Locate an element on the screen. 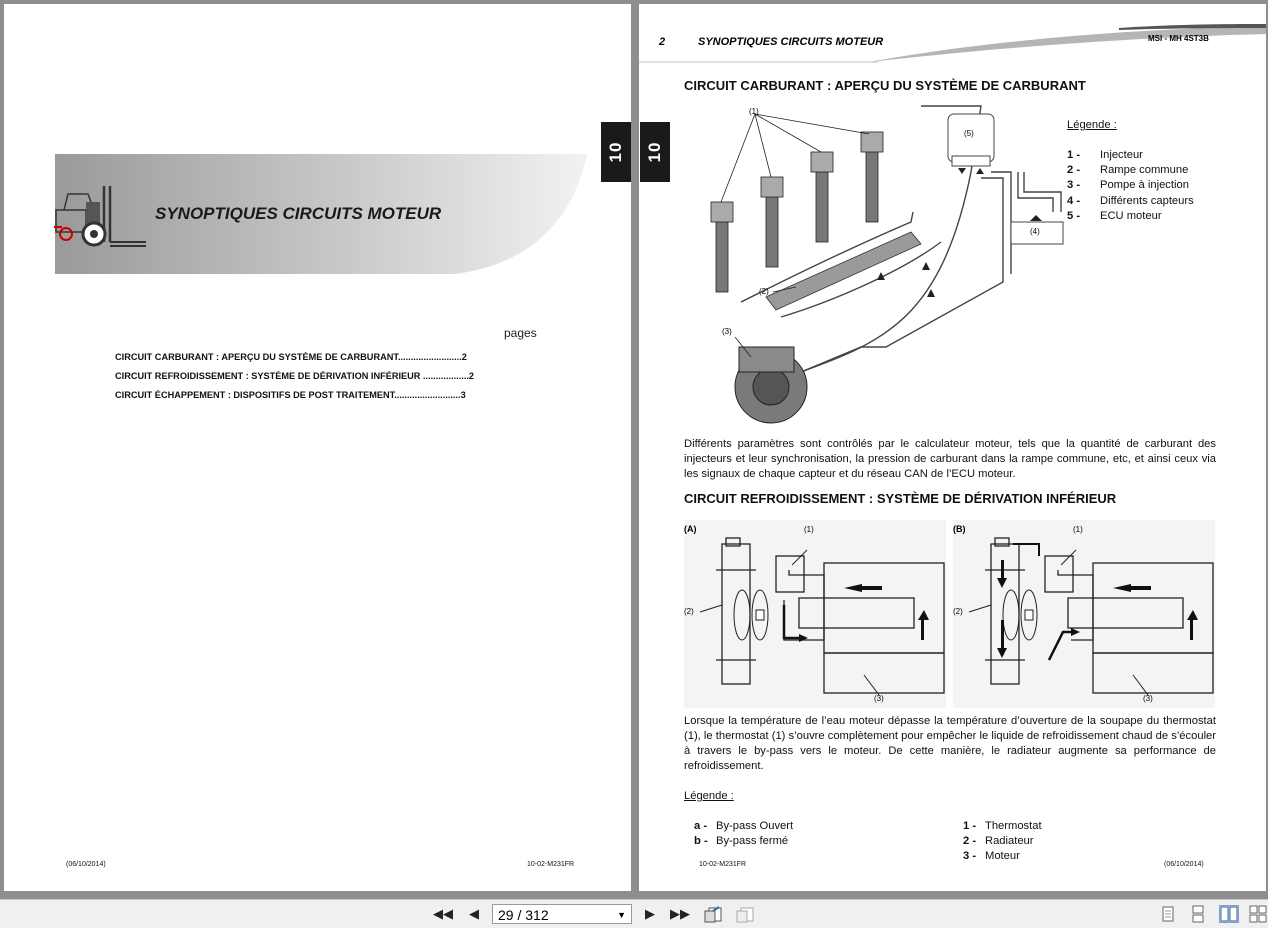 The height and width of the screenshot is (928, 1268). fuel-system-diagram: (1) (2) (3) (4) (5) is located at coordinates (886, 267).